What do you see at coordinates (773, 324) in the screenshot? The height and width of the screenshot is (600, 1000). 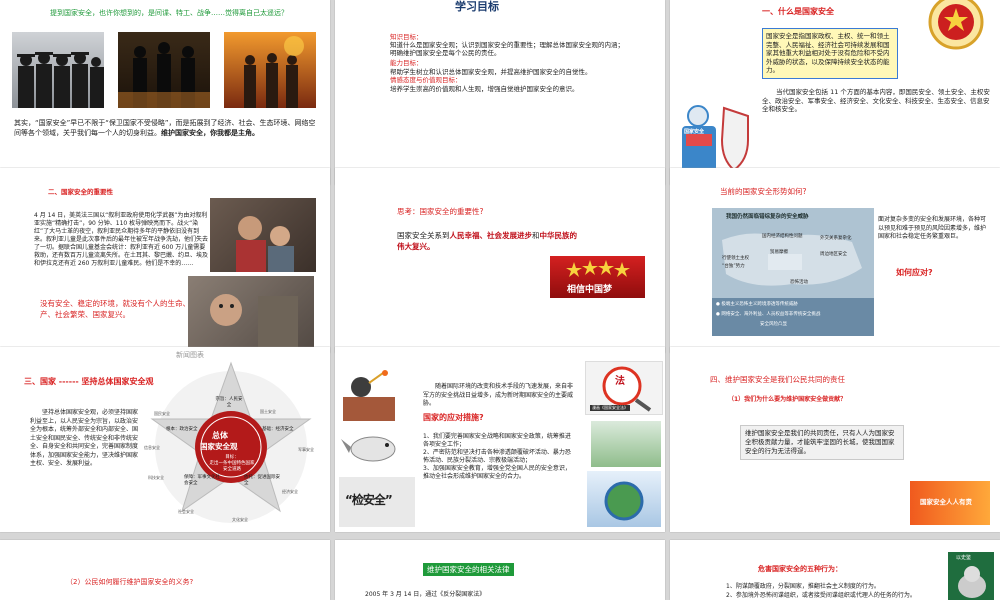 I see `map-bottom-note: 安全风险凸显` at bounding box center [773, 324].